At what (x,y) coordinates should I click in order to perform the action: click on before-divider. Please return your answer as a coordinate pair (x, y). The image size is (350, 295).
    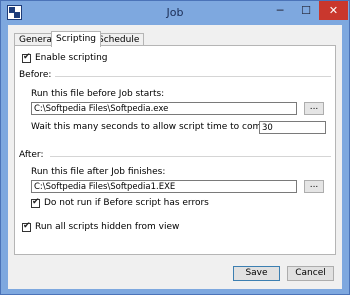
    Looking at the image, I should click on (193, 76).